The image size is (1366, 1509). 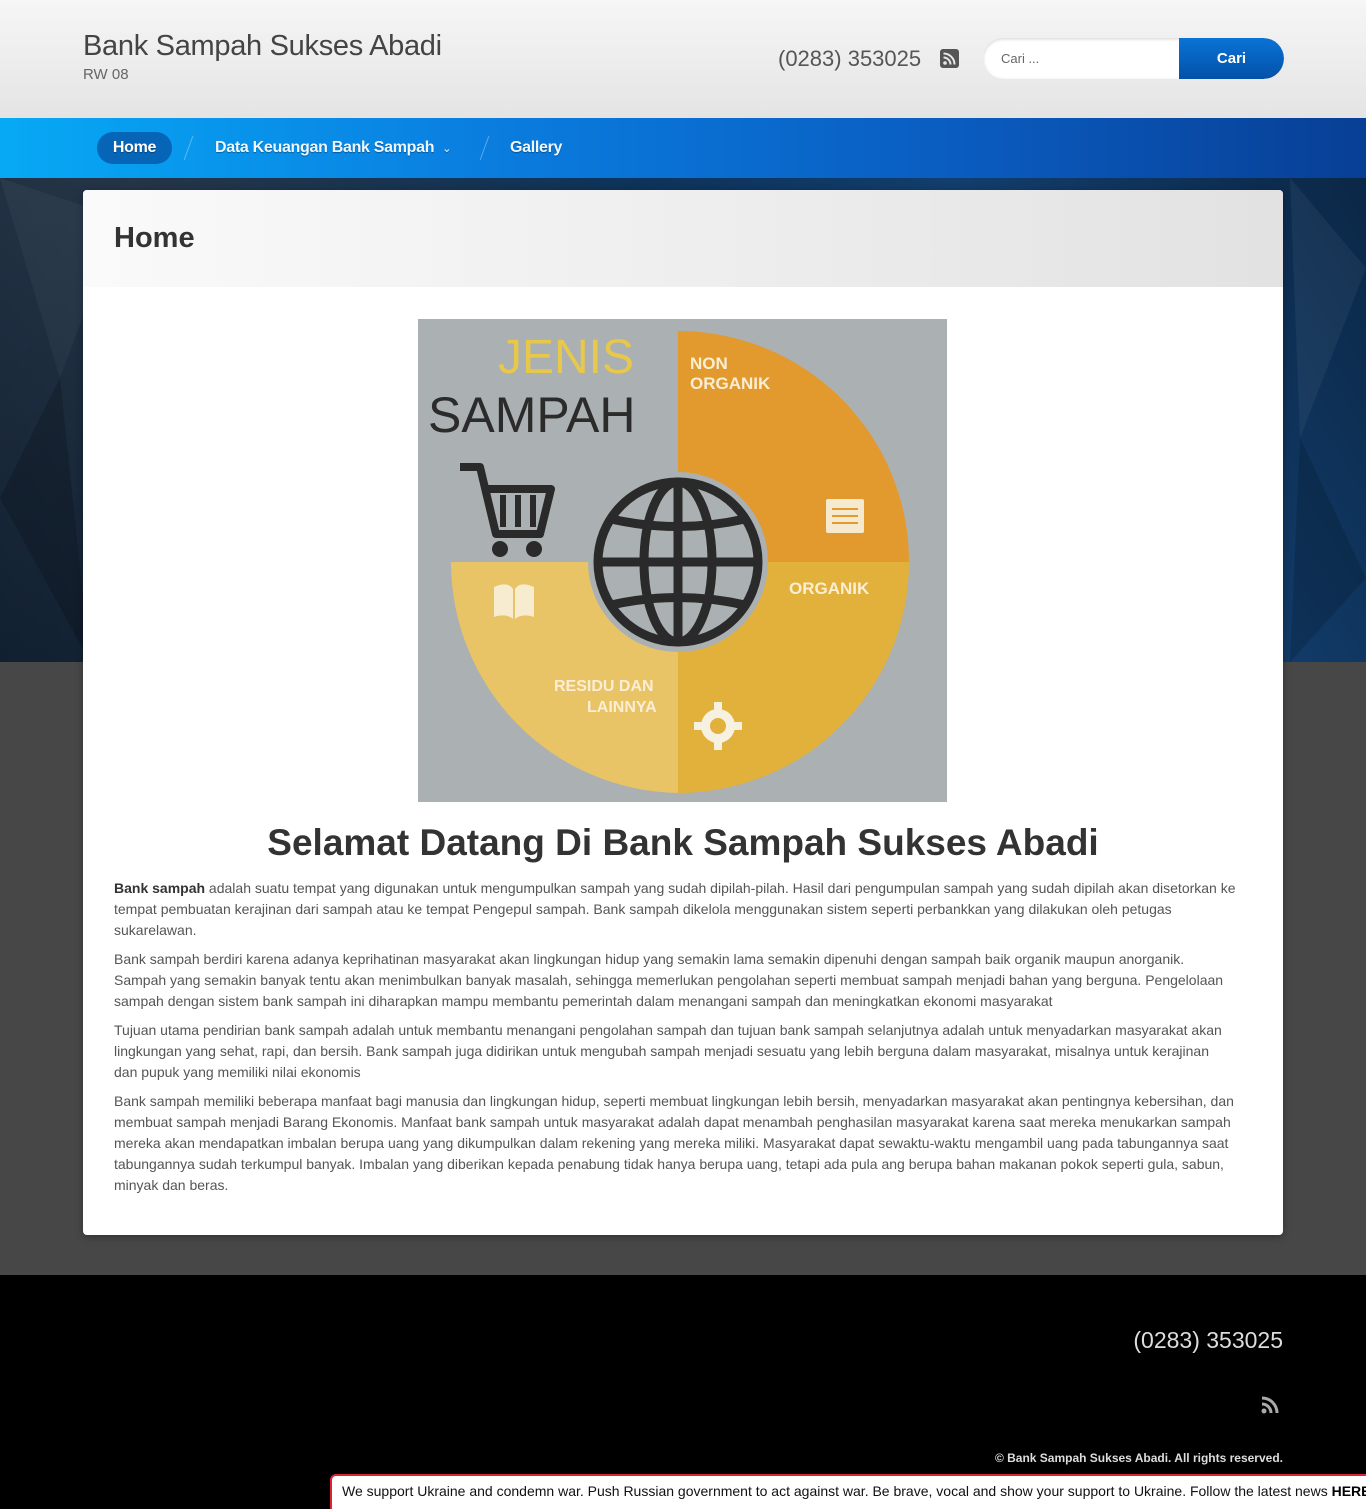 What do you see at coordinates (709, 363) in the screenshot?
I see `svg-text: NON` at bounding box center [709, 363].